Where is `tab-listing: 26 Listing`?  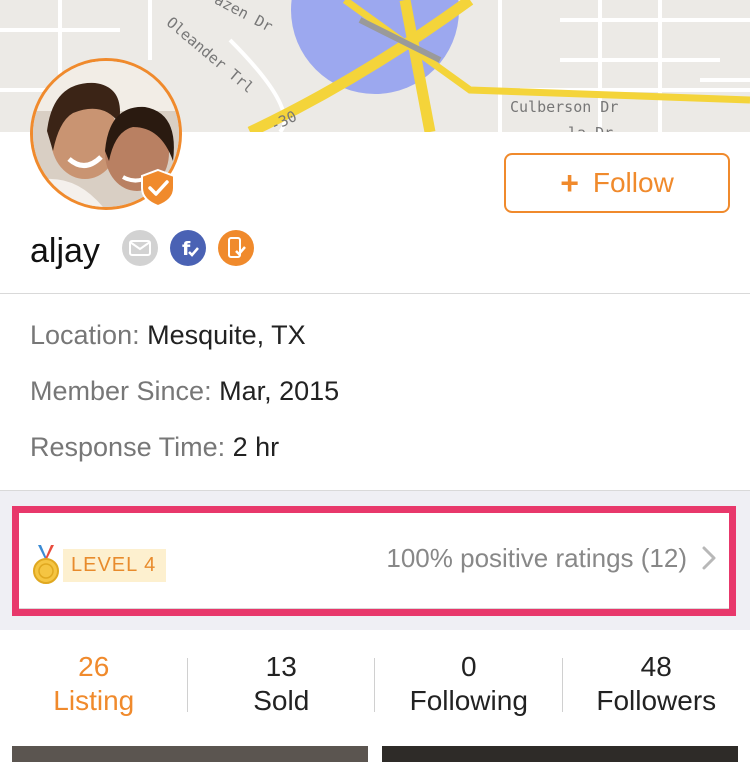
tab-listing: 26 Listing is located at coordinates (94, 685).